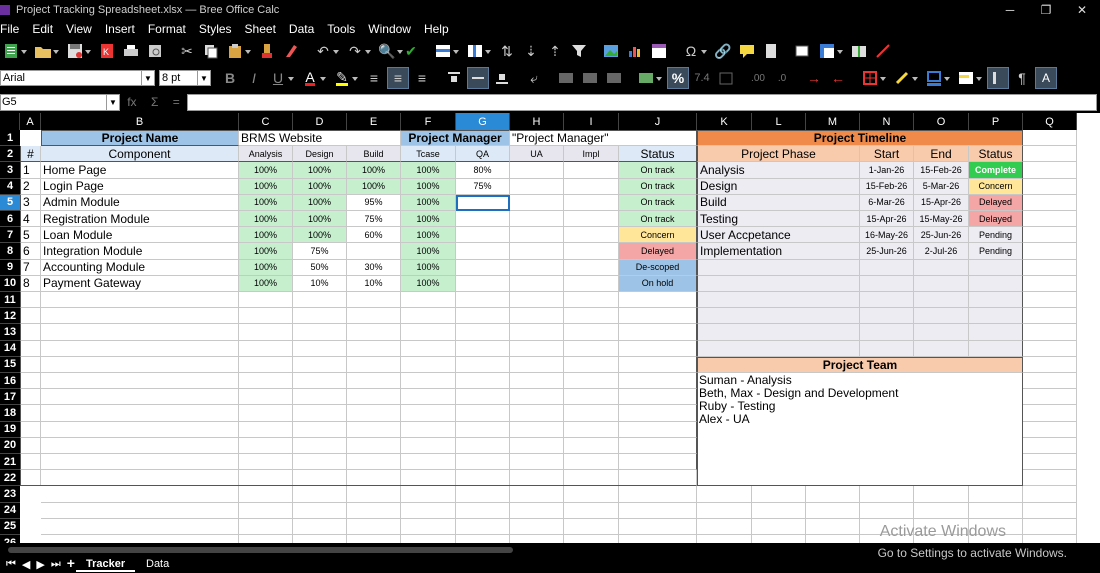  What do you see at coordinates (422, 78) in the screenshot?
I see `align-right-icon: ≡` at bounding box center [422, 78].